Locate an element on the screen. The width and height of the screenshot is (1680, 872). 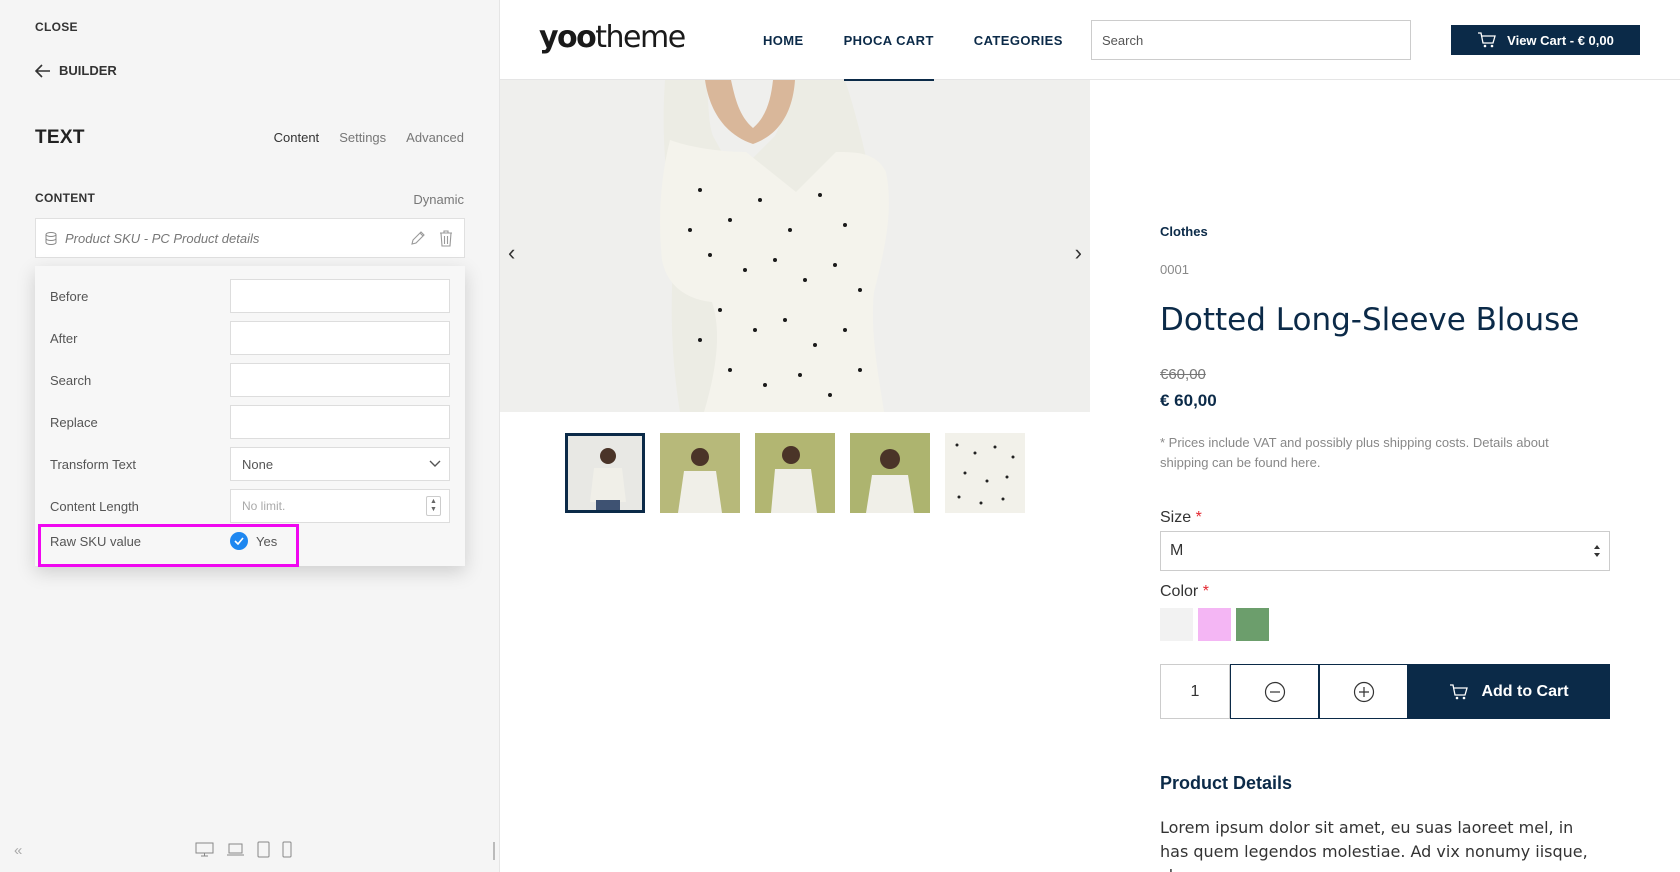
after-row: After is located at coordinates (250, 338).